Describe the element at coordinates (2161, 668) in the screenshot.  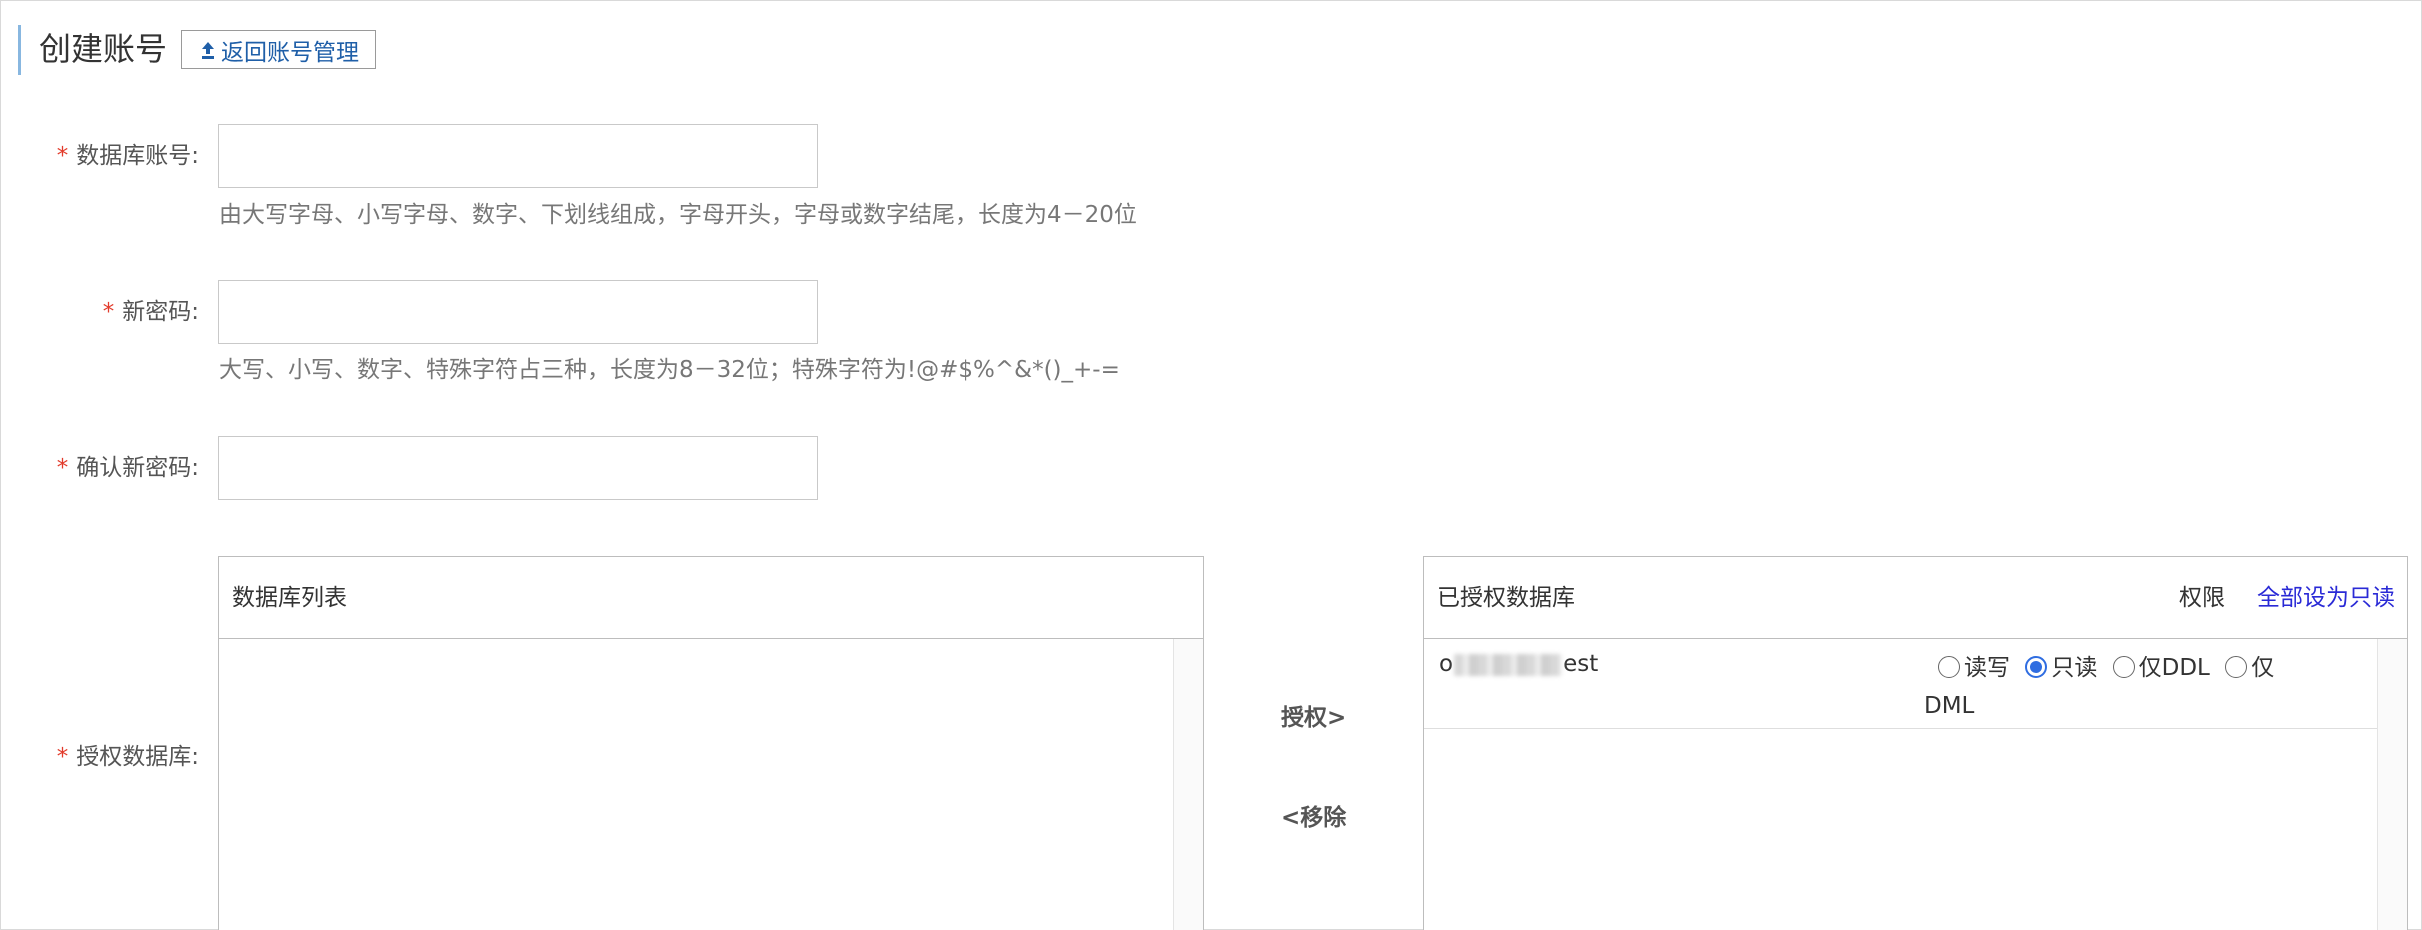
I see `radio-ddl-only: 仅DDL` at that location.